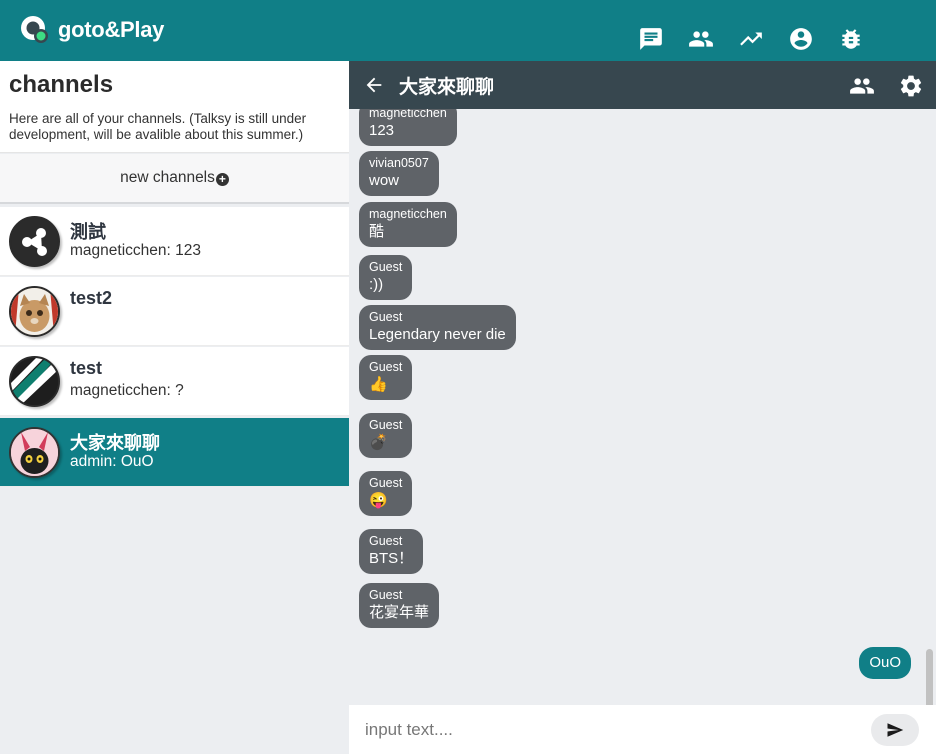 The height and width of the screenshot is (754, 936). I want to click on channel-last-message: magneticchen: ?, so click(127, 390).